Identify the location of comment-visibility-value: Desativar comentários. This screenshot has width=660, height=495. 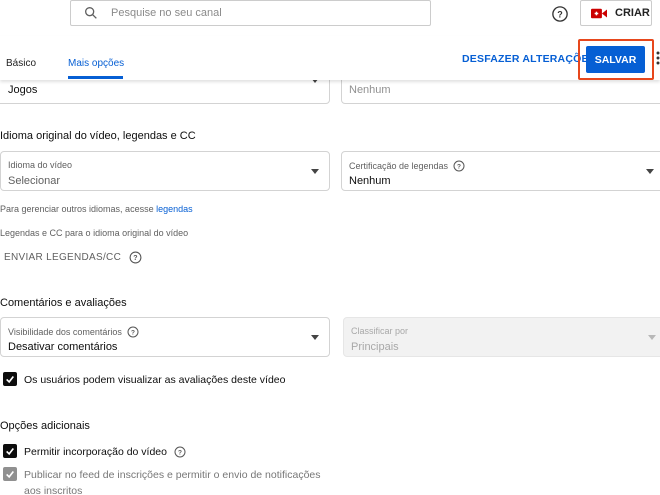
(63, 347).